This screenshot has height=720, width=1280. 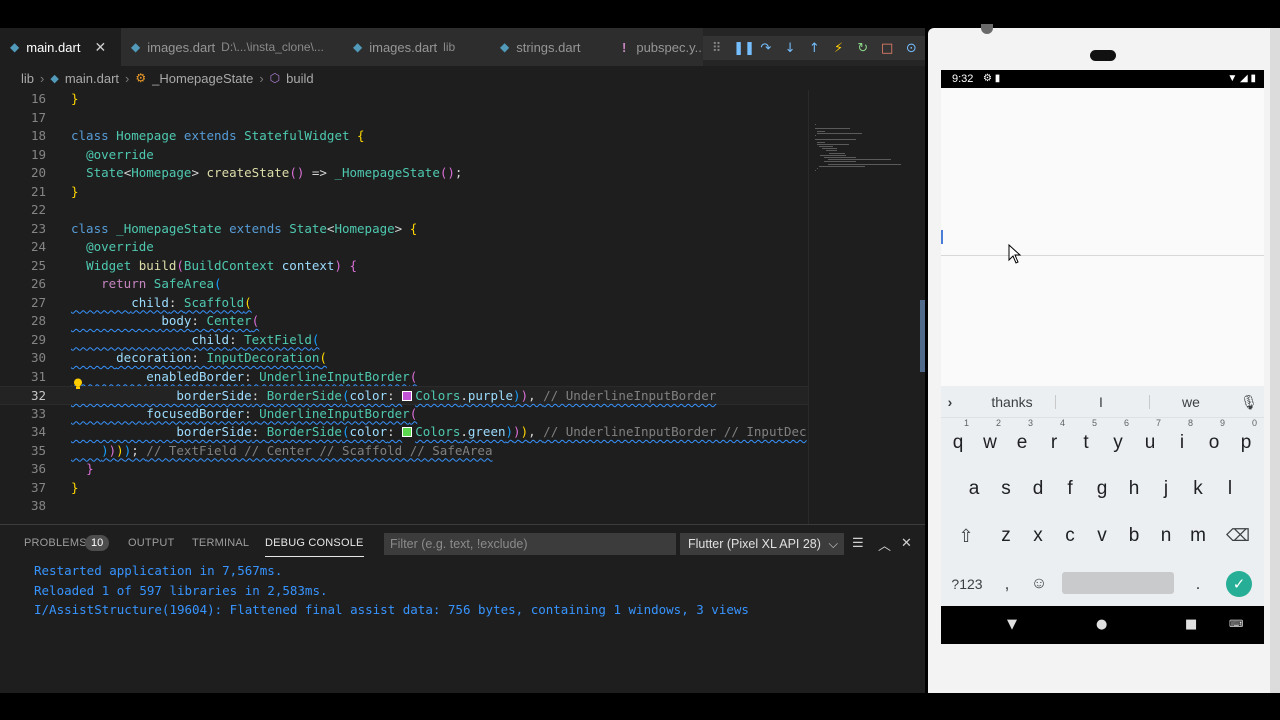 What do you see at coordinates (314, 543) in the screenshot?
I see `tab-debug-console: DEBUG CONSOLE` at bounding box center [314, 543].